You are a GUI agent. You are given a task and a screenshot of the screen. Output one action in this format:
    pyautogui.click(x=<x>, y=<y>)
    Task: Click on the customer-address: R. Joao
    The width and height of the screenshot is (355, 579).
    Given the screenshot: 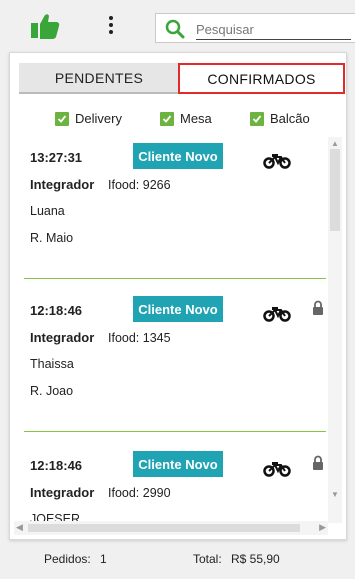 What is the action you would take?
    pyautogui.click(x=52, y=391)
    